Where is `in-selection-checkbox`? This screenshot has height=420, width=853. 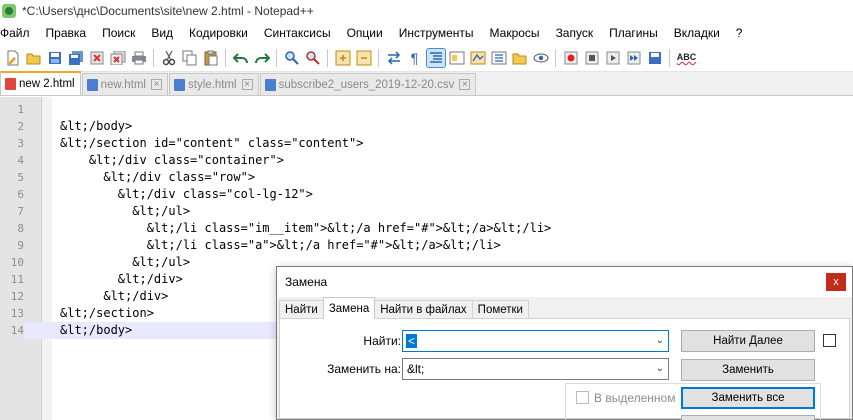 in-selection-checkbox is located at coordinates (582, 397).